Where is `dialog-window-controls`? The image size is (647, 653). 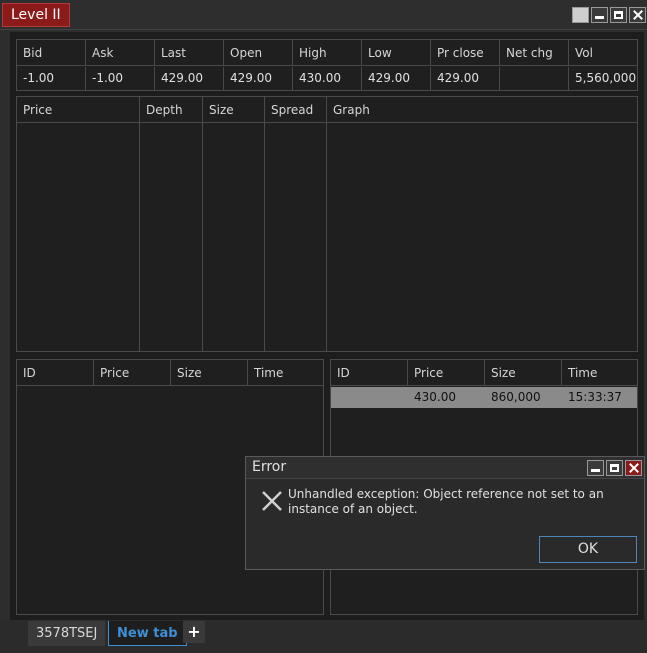
dialog-window-controls is located at coordinates (614, 468).